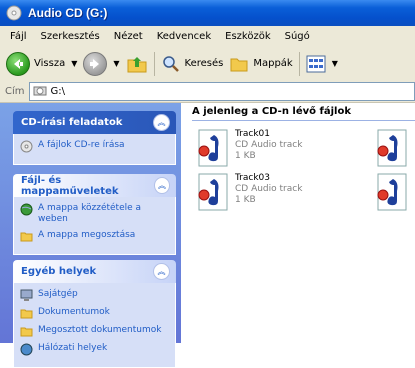  I want to click on my-computer-link: Sajátgép, so click(94, 295).